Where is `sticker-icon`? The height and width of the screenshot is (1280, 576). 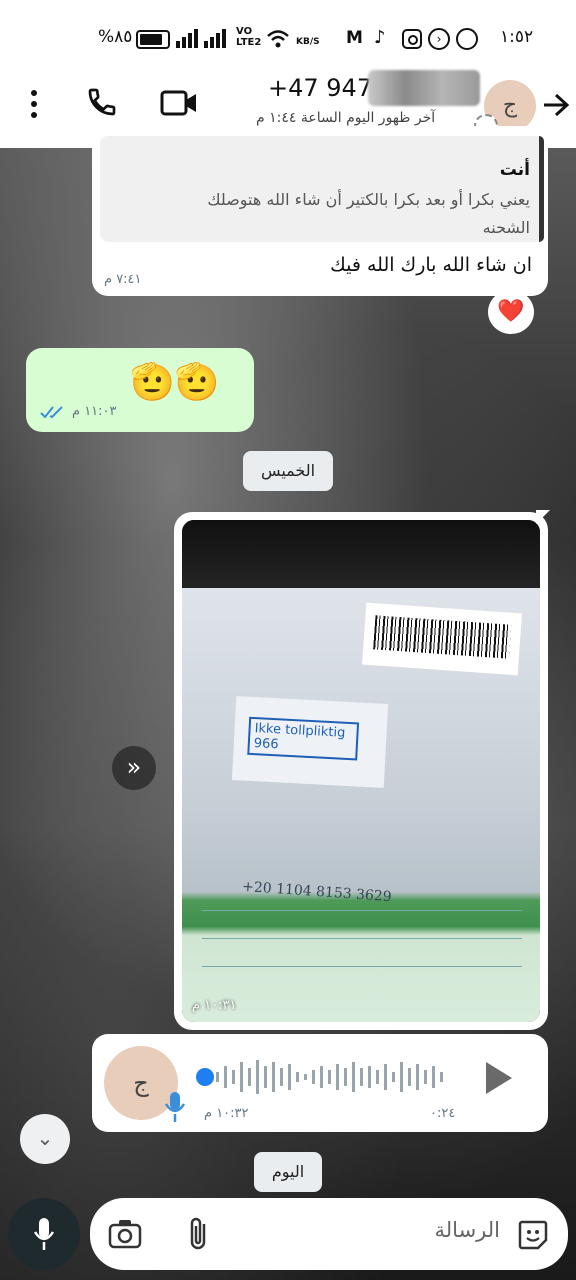
sticker-icon is located at coordinates (533, 1235).